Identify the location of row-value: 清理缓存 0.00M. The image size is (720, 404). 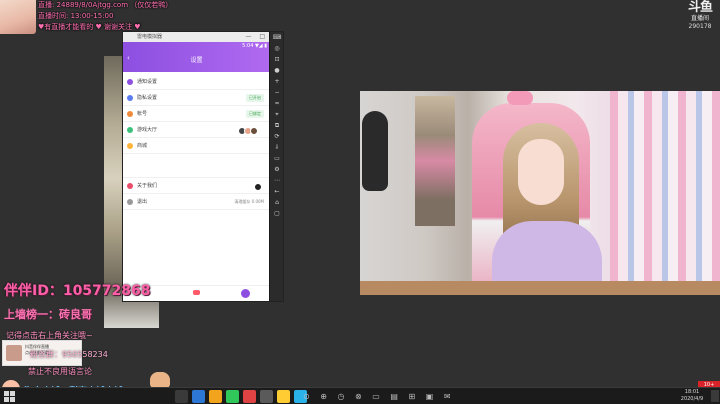
(249, 201).